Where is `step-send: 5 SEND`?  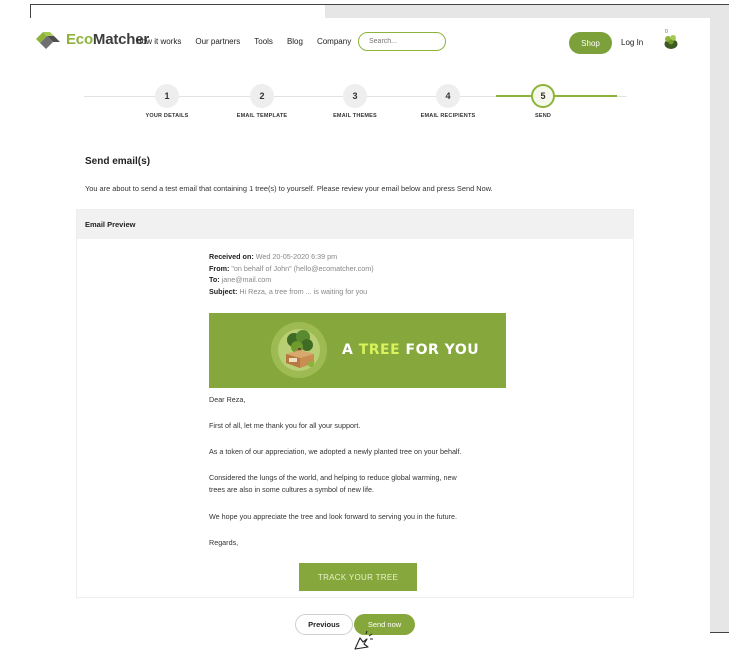 step-send: 5 SEND is located at coordinates (543, 101).